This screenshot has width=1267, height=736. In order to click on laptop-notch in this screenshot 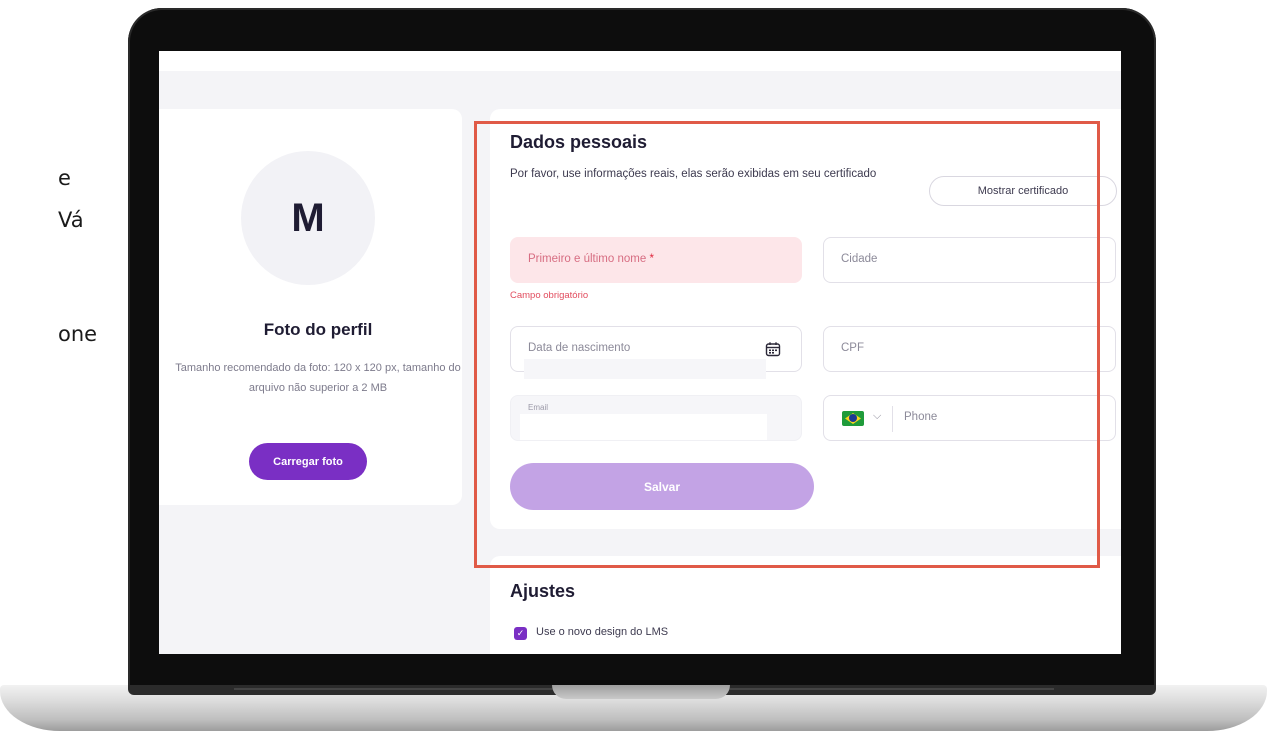, I will do `click(641, 692)`.